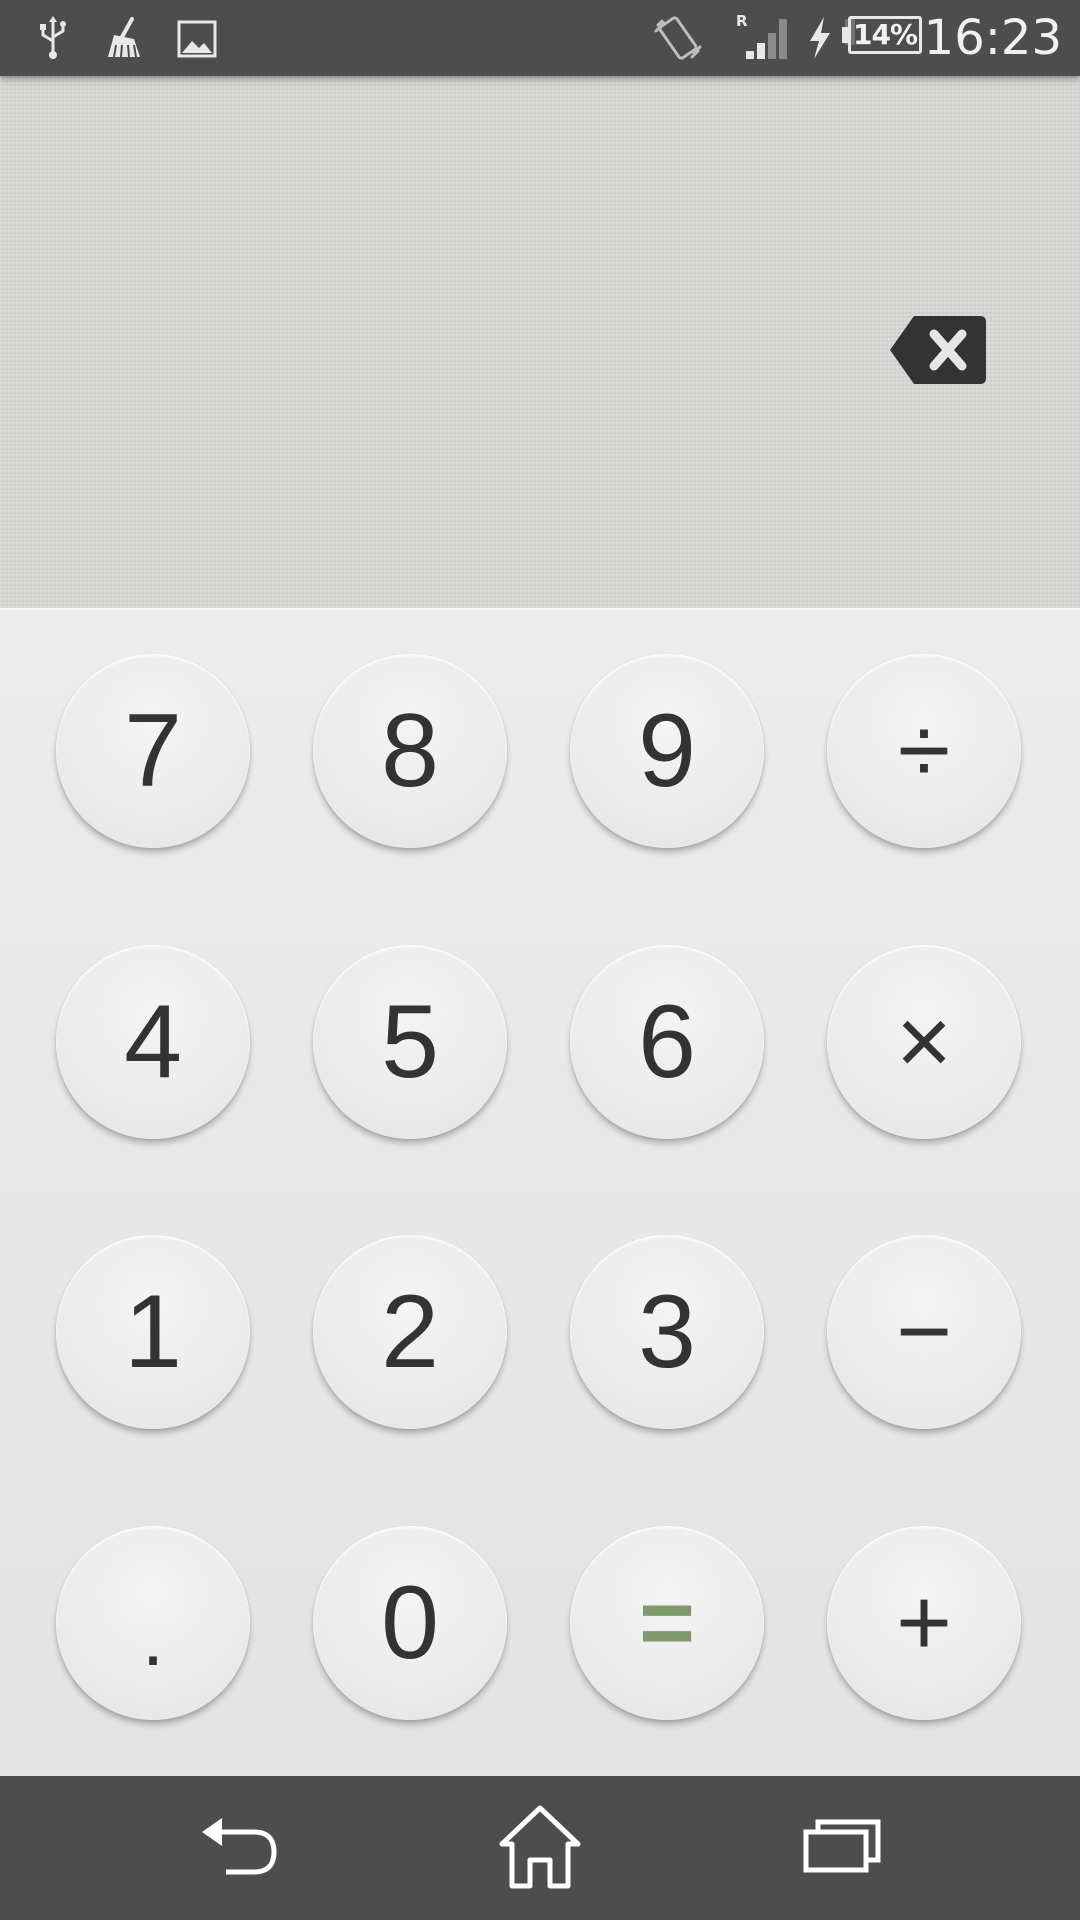 The image size is (1080, 1920). I want to click on key-6-label: 6, so click(667, 1042).